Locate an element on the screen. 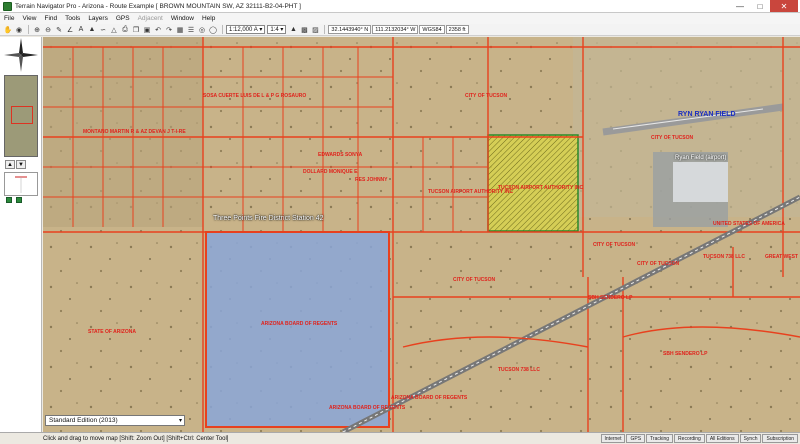 This screenshot has width=800, height=444. hand-pan-icon: ✋ is located at coordinates (8, 30).